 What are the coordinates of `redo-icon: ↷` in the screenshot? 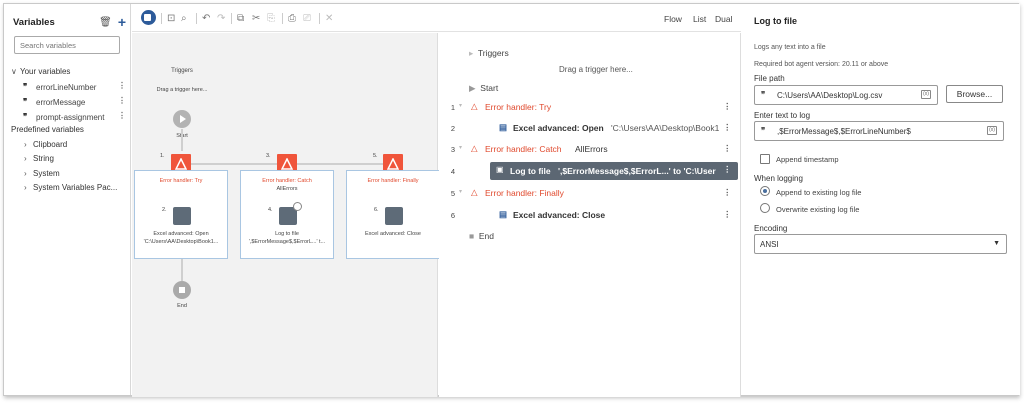 It's located at (221, 18).